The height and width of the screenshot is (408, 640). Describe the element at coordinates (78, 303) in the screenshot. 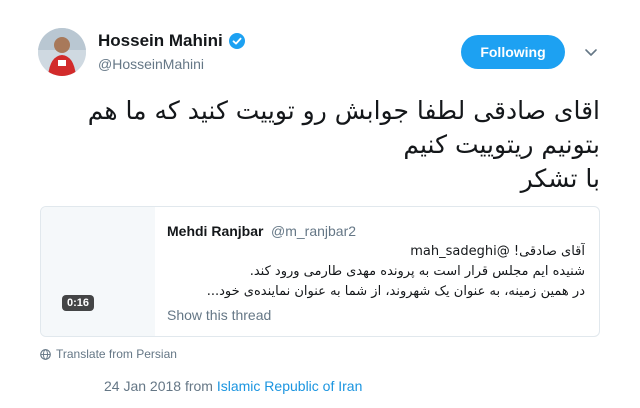

I see `video-duration-badge: 0:16` at that location.